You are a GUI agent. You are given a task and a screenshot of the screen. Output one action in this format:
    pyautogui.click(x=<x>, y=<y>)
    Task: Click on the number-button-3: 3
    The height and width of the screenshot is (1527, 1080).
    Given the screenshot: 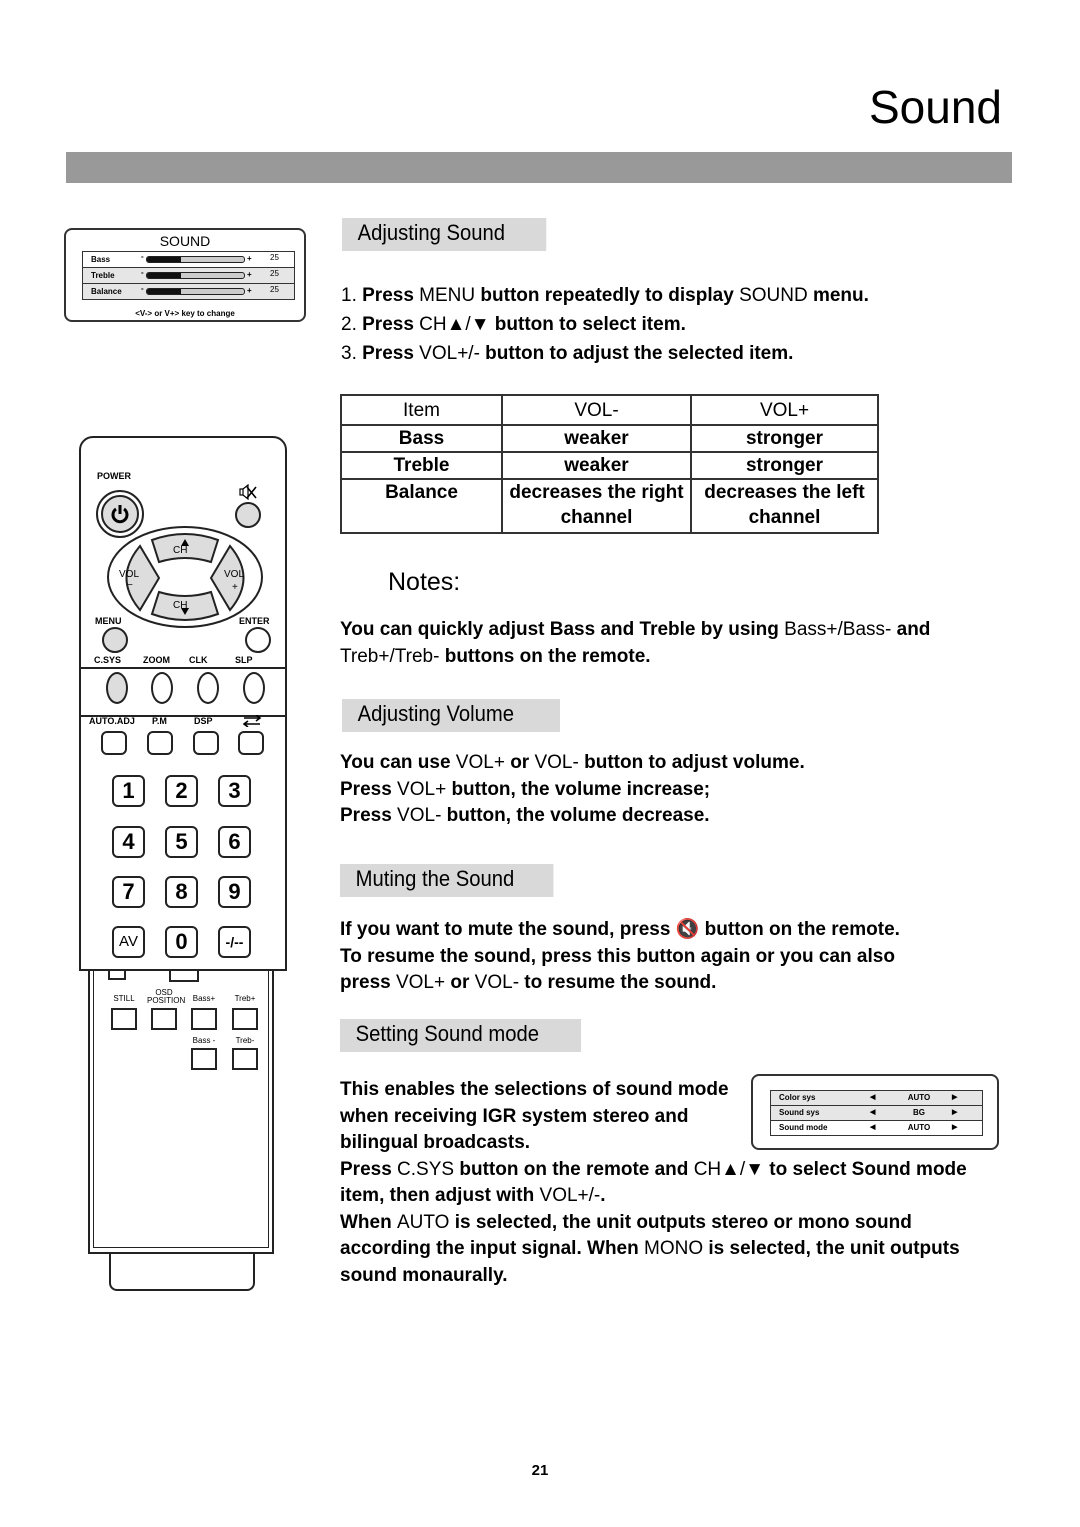 What is the action you would take?
    pyautogui.click(x=234, y=791)
    